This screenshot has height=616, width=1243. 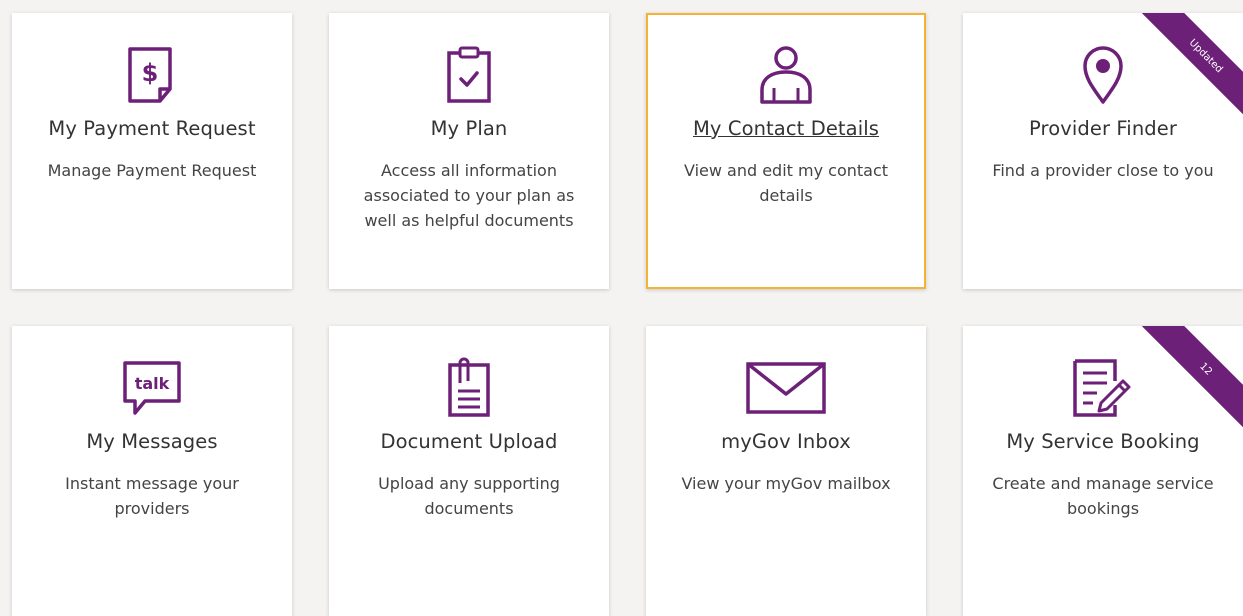 What do you see at coordinates (152, 496) in the screenshot?
I see `tile-description: Instant message your providers` at bounding box center [152, 496].